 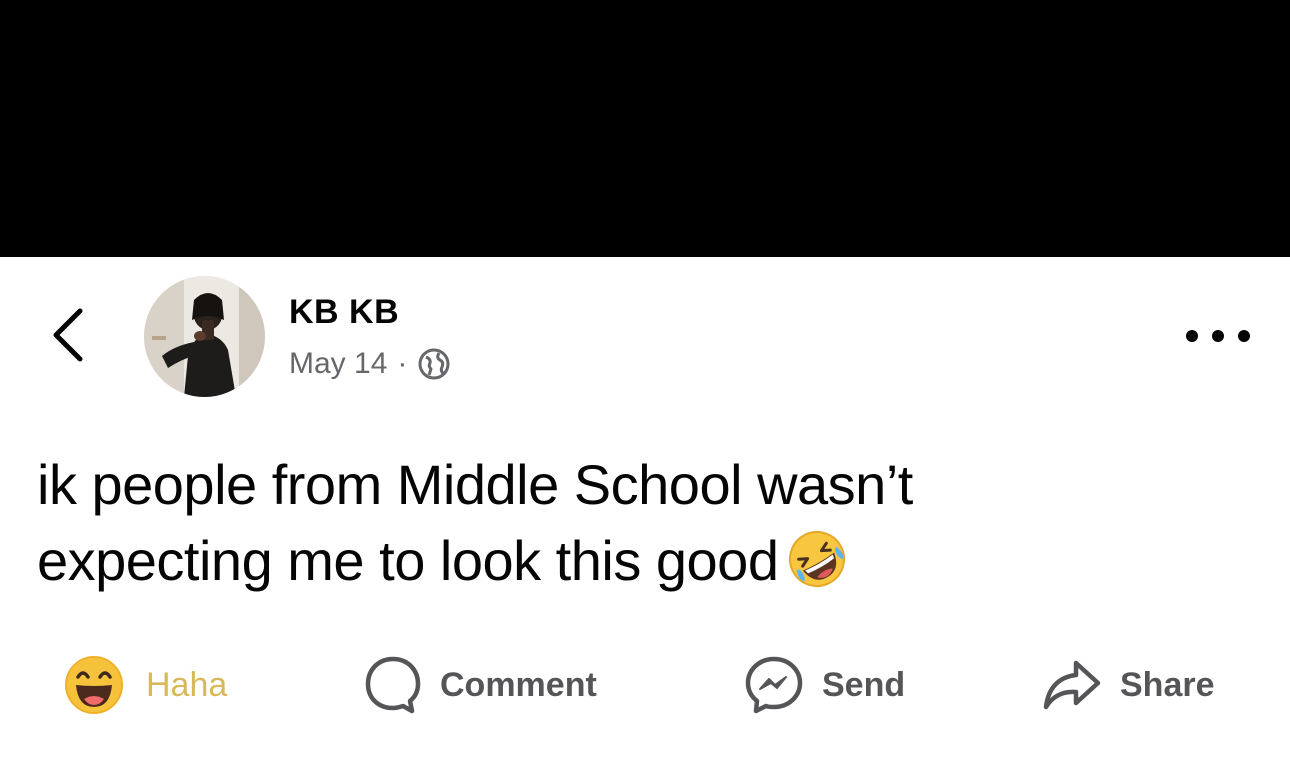 I want to click on comment-button: Comment, so click(x=480, y=685).